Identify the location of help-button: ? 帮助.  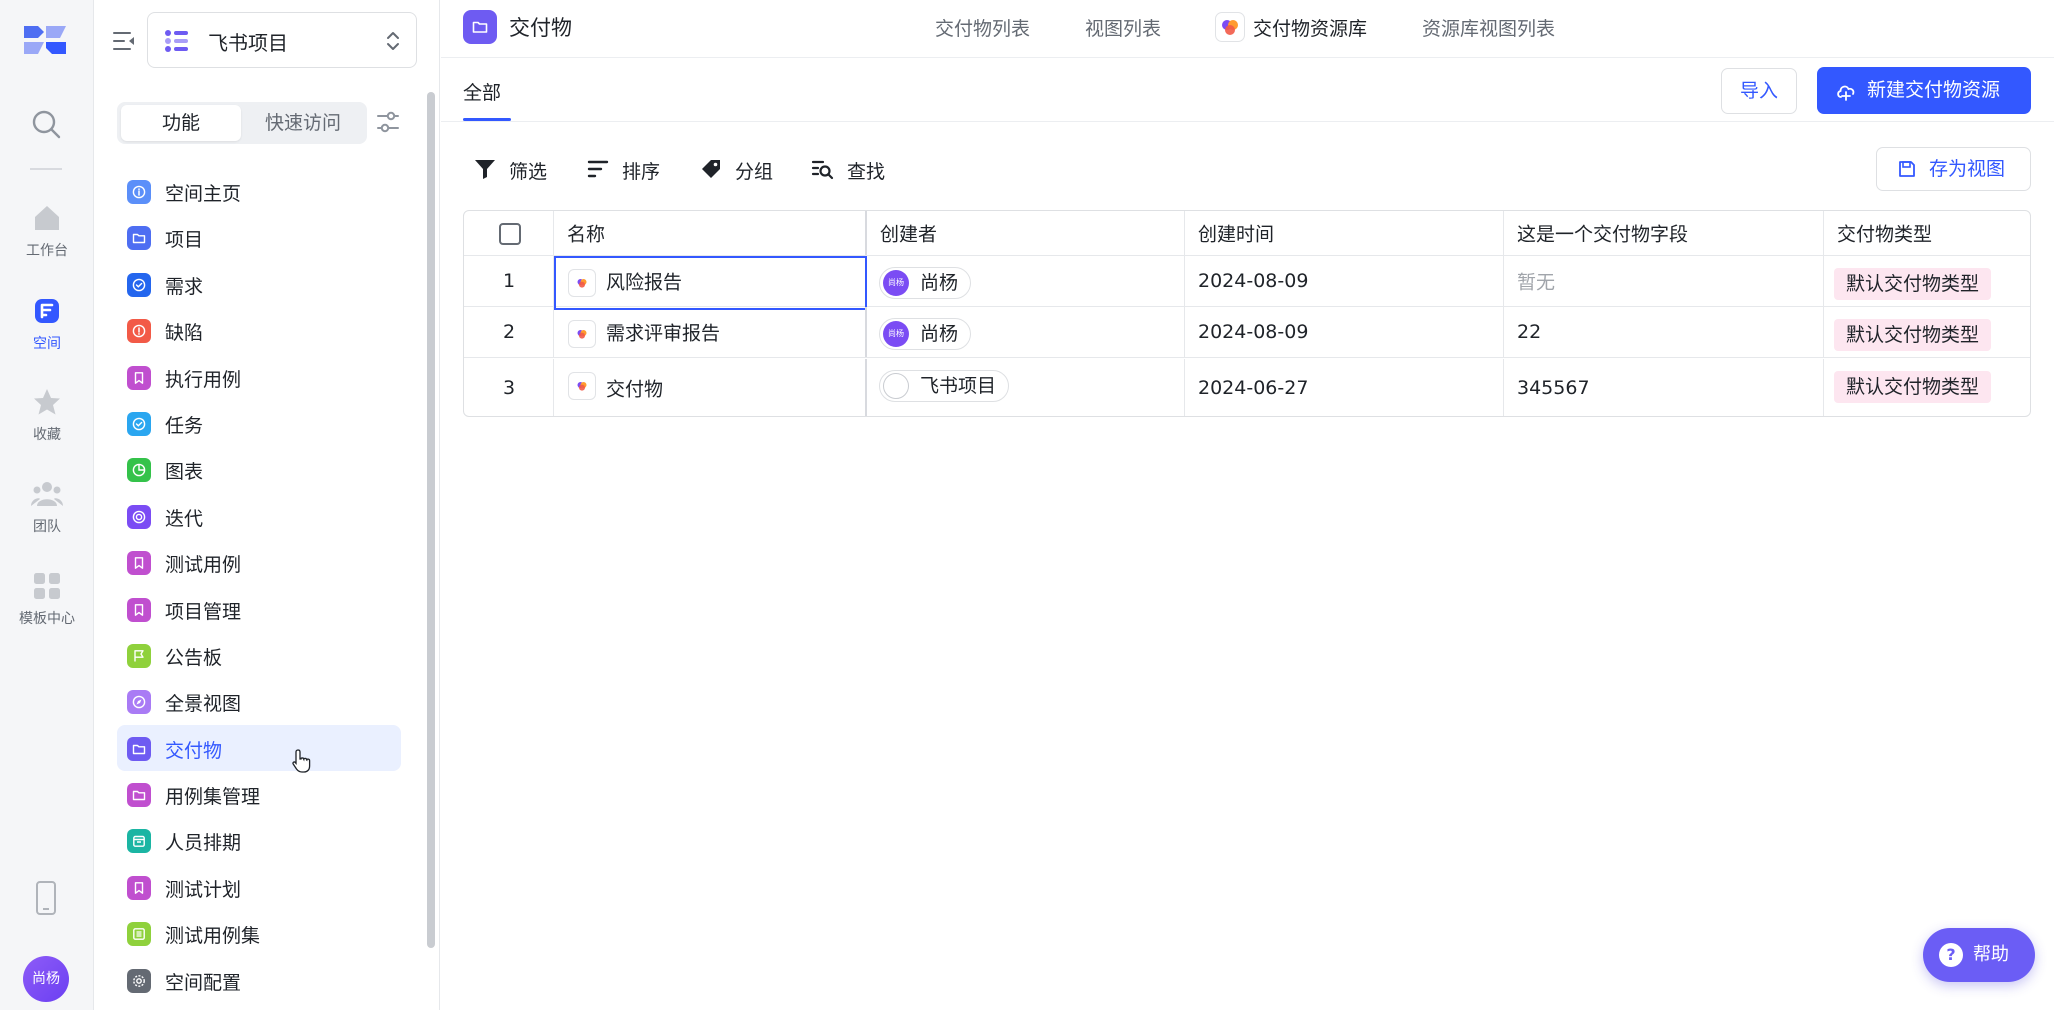
(1979, 955).